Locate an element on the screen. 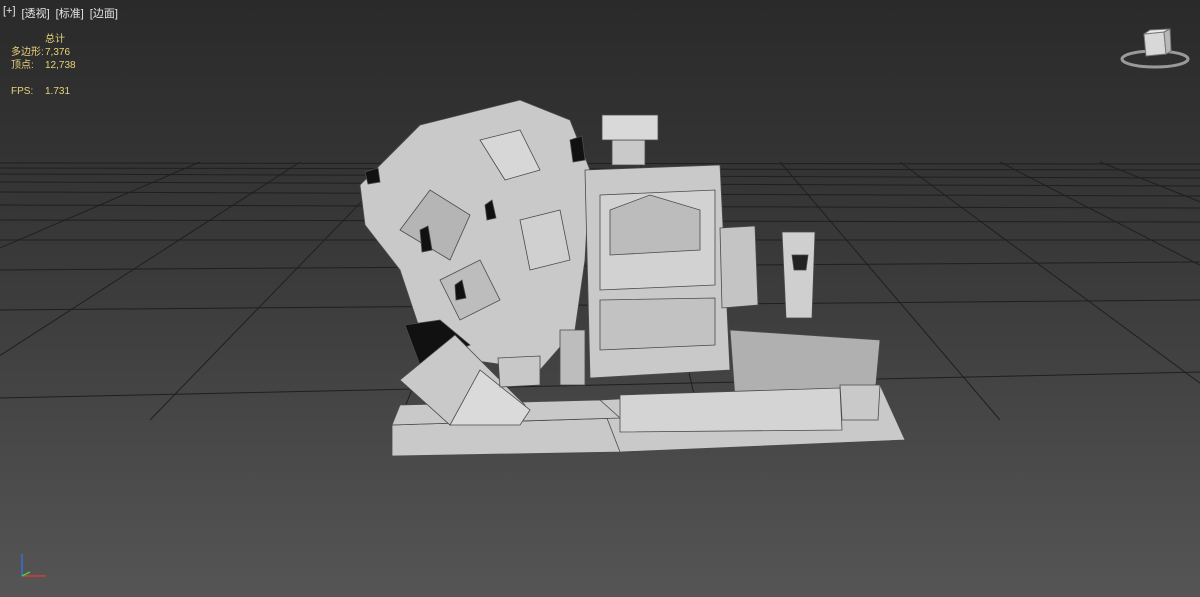 Image resolution: width=1200 pixels, height=597 pixels. vertices-label: 顶点: is located at coordinates (22, 65).